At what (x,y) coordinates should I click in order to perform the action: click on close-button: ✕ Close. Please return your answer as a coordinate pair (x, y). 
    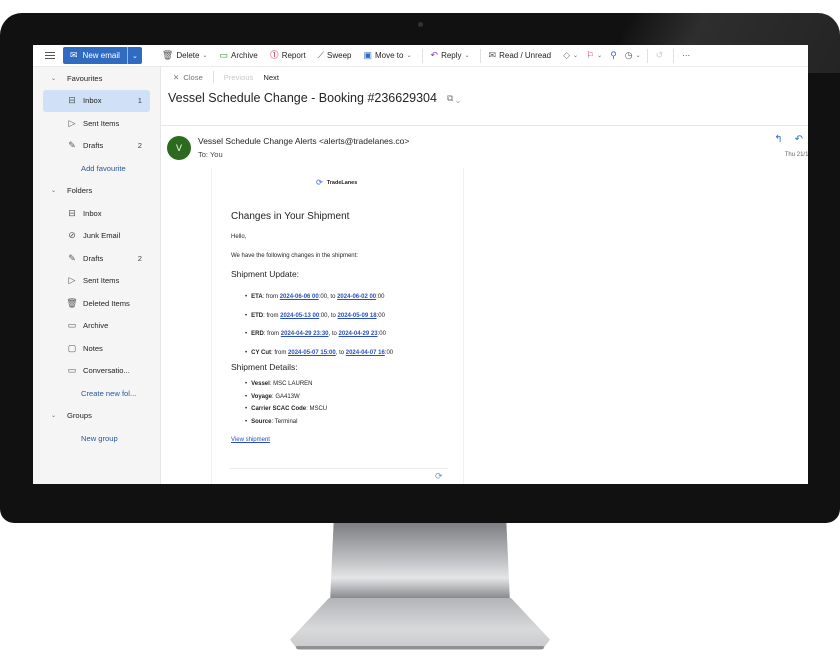
    Looking at the image, I should click on (188, 77).